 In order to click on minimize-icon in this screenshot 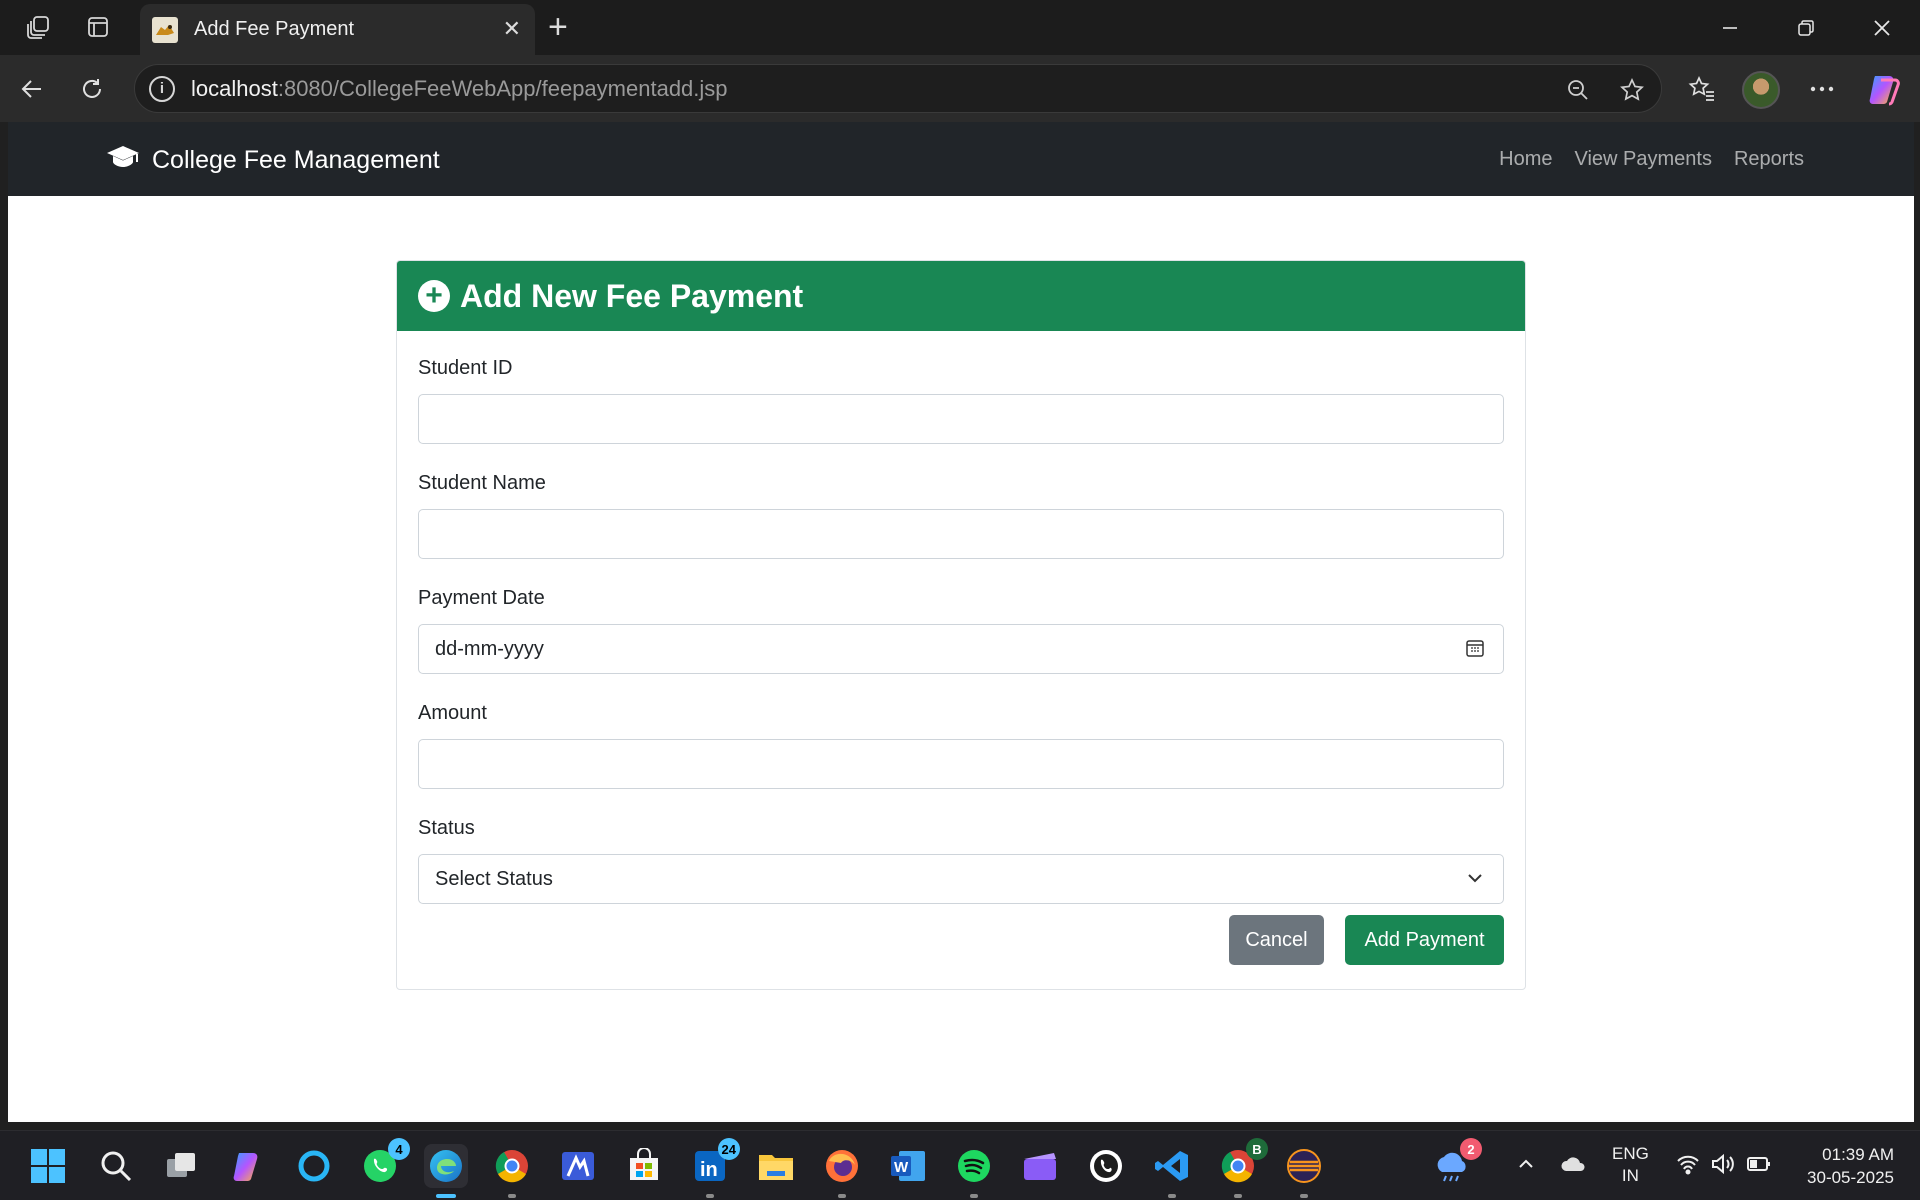, I will do `click(1730, 28)`.